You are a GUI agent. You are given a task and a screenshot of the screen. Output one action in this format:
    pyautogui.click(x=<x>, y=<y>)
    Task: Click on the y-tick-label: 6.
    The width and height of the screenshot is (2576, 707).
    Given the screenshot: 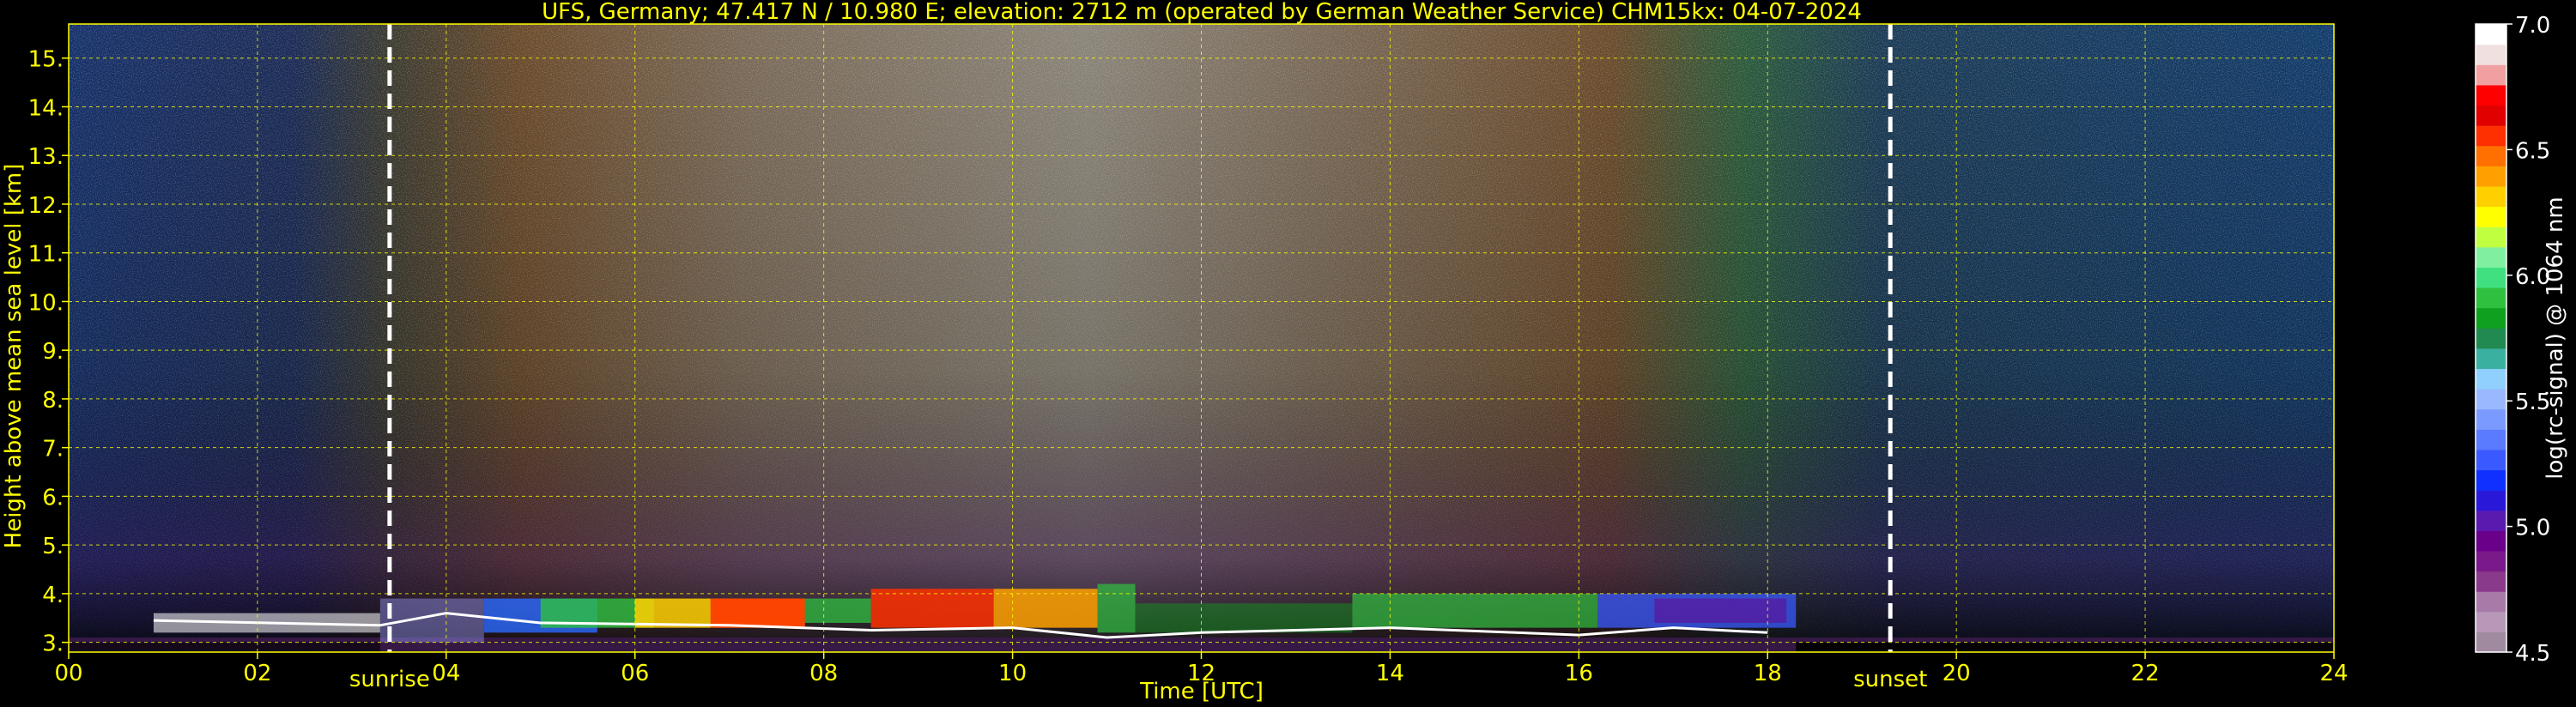 What is the action you would take?
    pyautogui.click(x=53, y=498)
    